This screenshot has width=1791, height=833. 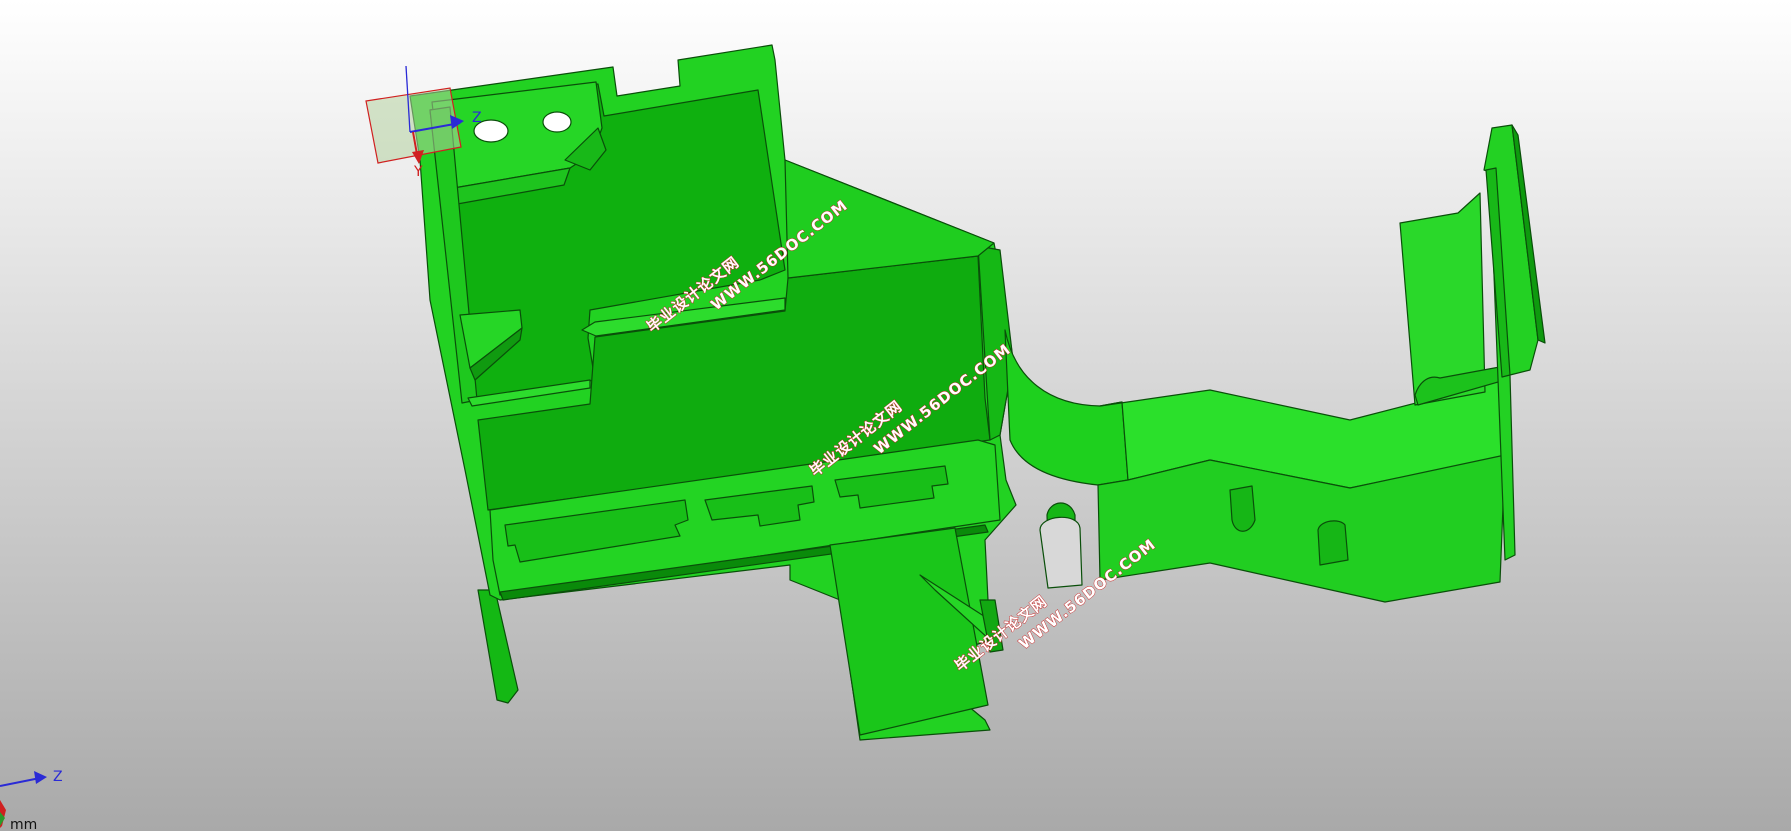 What do you see at coordinates (24, 825) in the screenshot?
I see `units-label: mm` at bounding box center [24, 825].